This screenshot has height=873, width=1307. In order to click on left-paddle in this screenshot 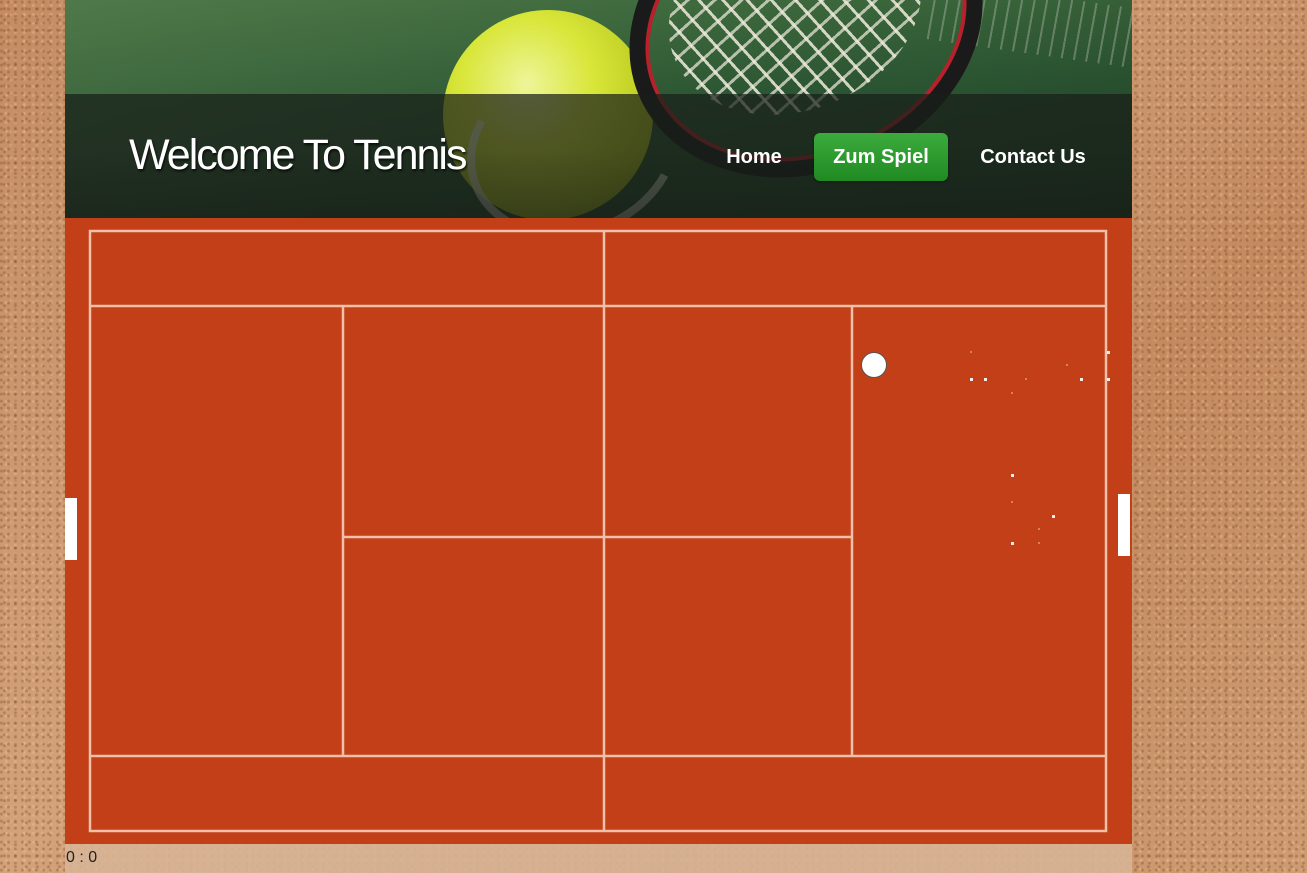, I will do `click(71, 529)`.